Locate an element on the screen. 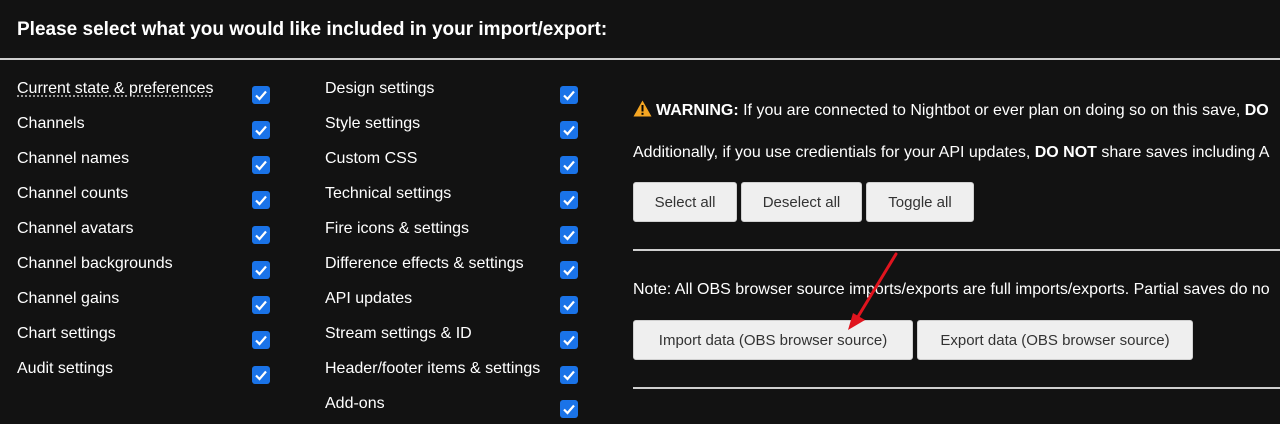  warning-emphasis: DO is located at coordinates (1256, 110).